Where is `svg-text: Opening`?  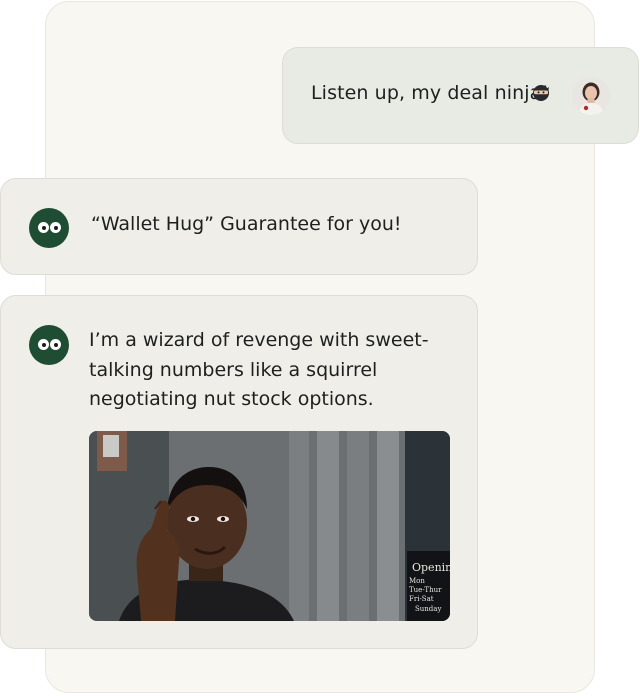 svg-text: Opening is located at coordinates (431, 567).